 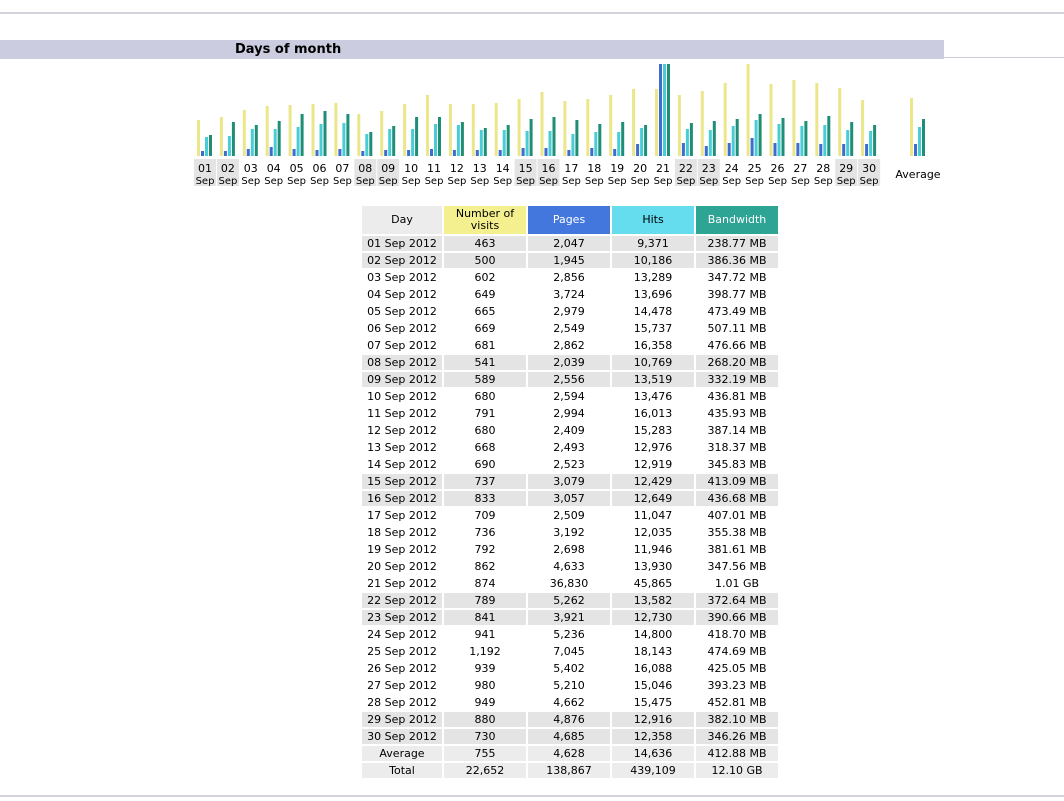 What do you see at coordinates (457, 168) in the screenshot?
I see `x-tick-label: 12` at bounding box center [457, 168].